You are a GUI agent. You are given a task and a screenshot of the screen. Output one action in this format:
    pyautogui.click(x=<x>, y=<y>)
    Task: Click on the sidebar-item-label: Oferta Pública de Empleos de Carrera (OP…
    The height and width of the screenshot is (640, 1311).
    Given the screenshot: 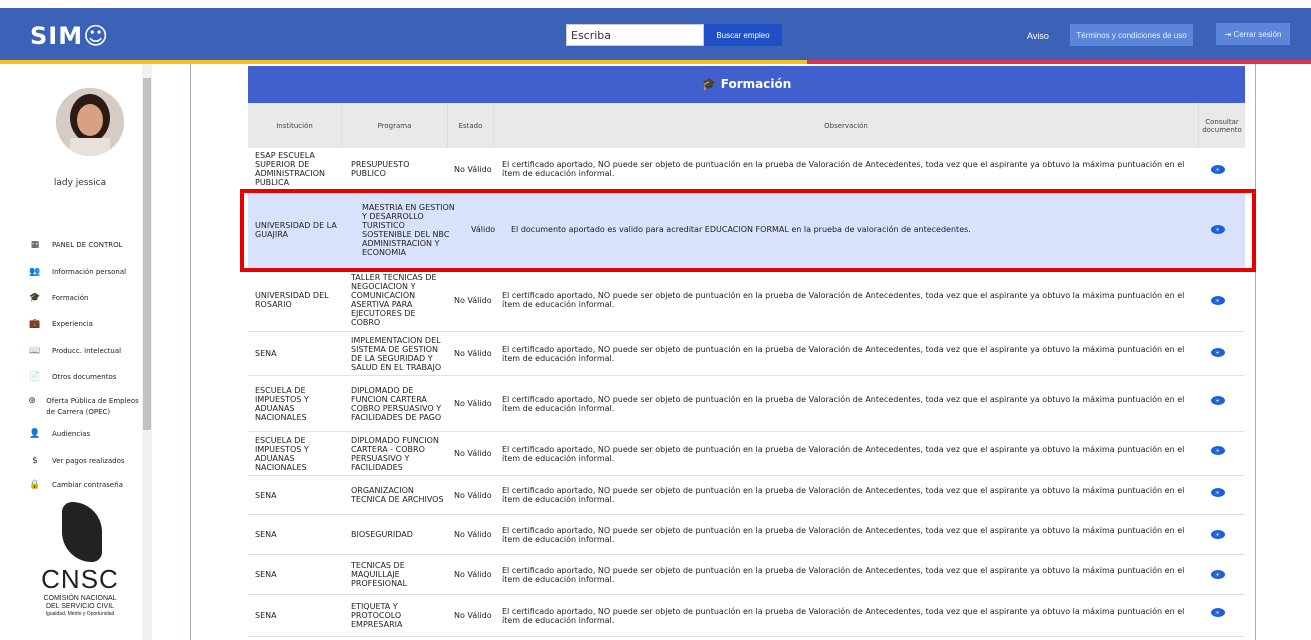 What is the action you would take?
    pyautogui.click(x=92, y=406)
    